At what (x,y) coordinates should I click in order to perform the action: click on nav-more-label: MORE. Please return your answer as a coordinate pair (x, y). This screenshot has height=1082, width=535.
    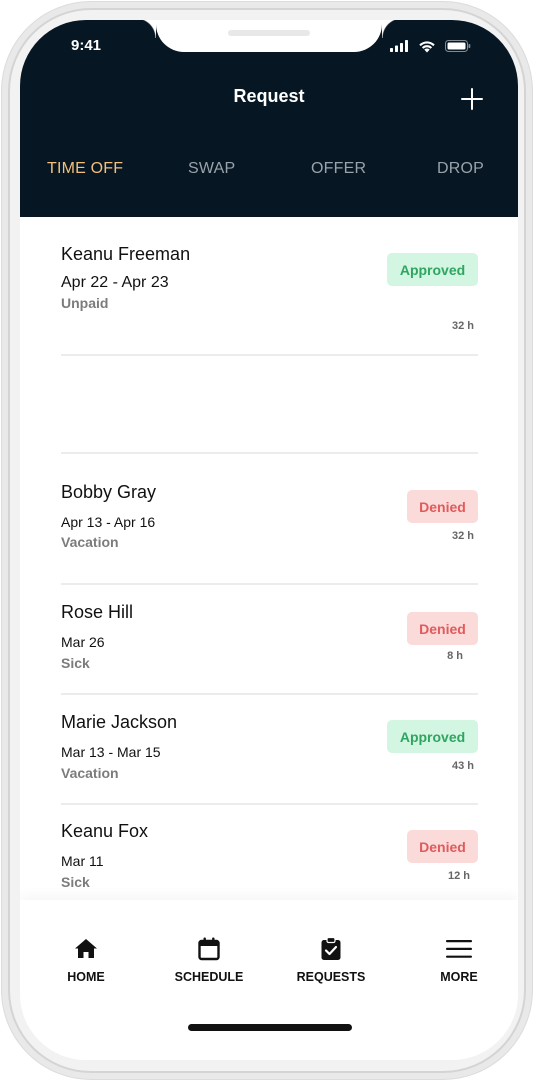
    Looking at the image, I should click on (459, 977).